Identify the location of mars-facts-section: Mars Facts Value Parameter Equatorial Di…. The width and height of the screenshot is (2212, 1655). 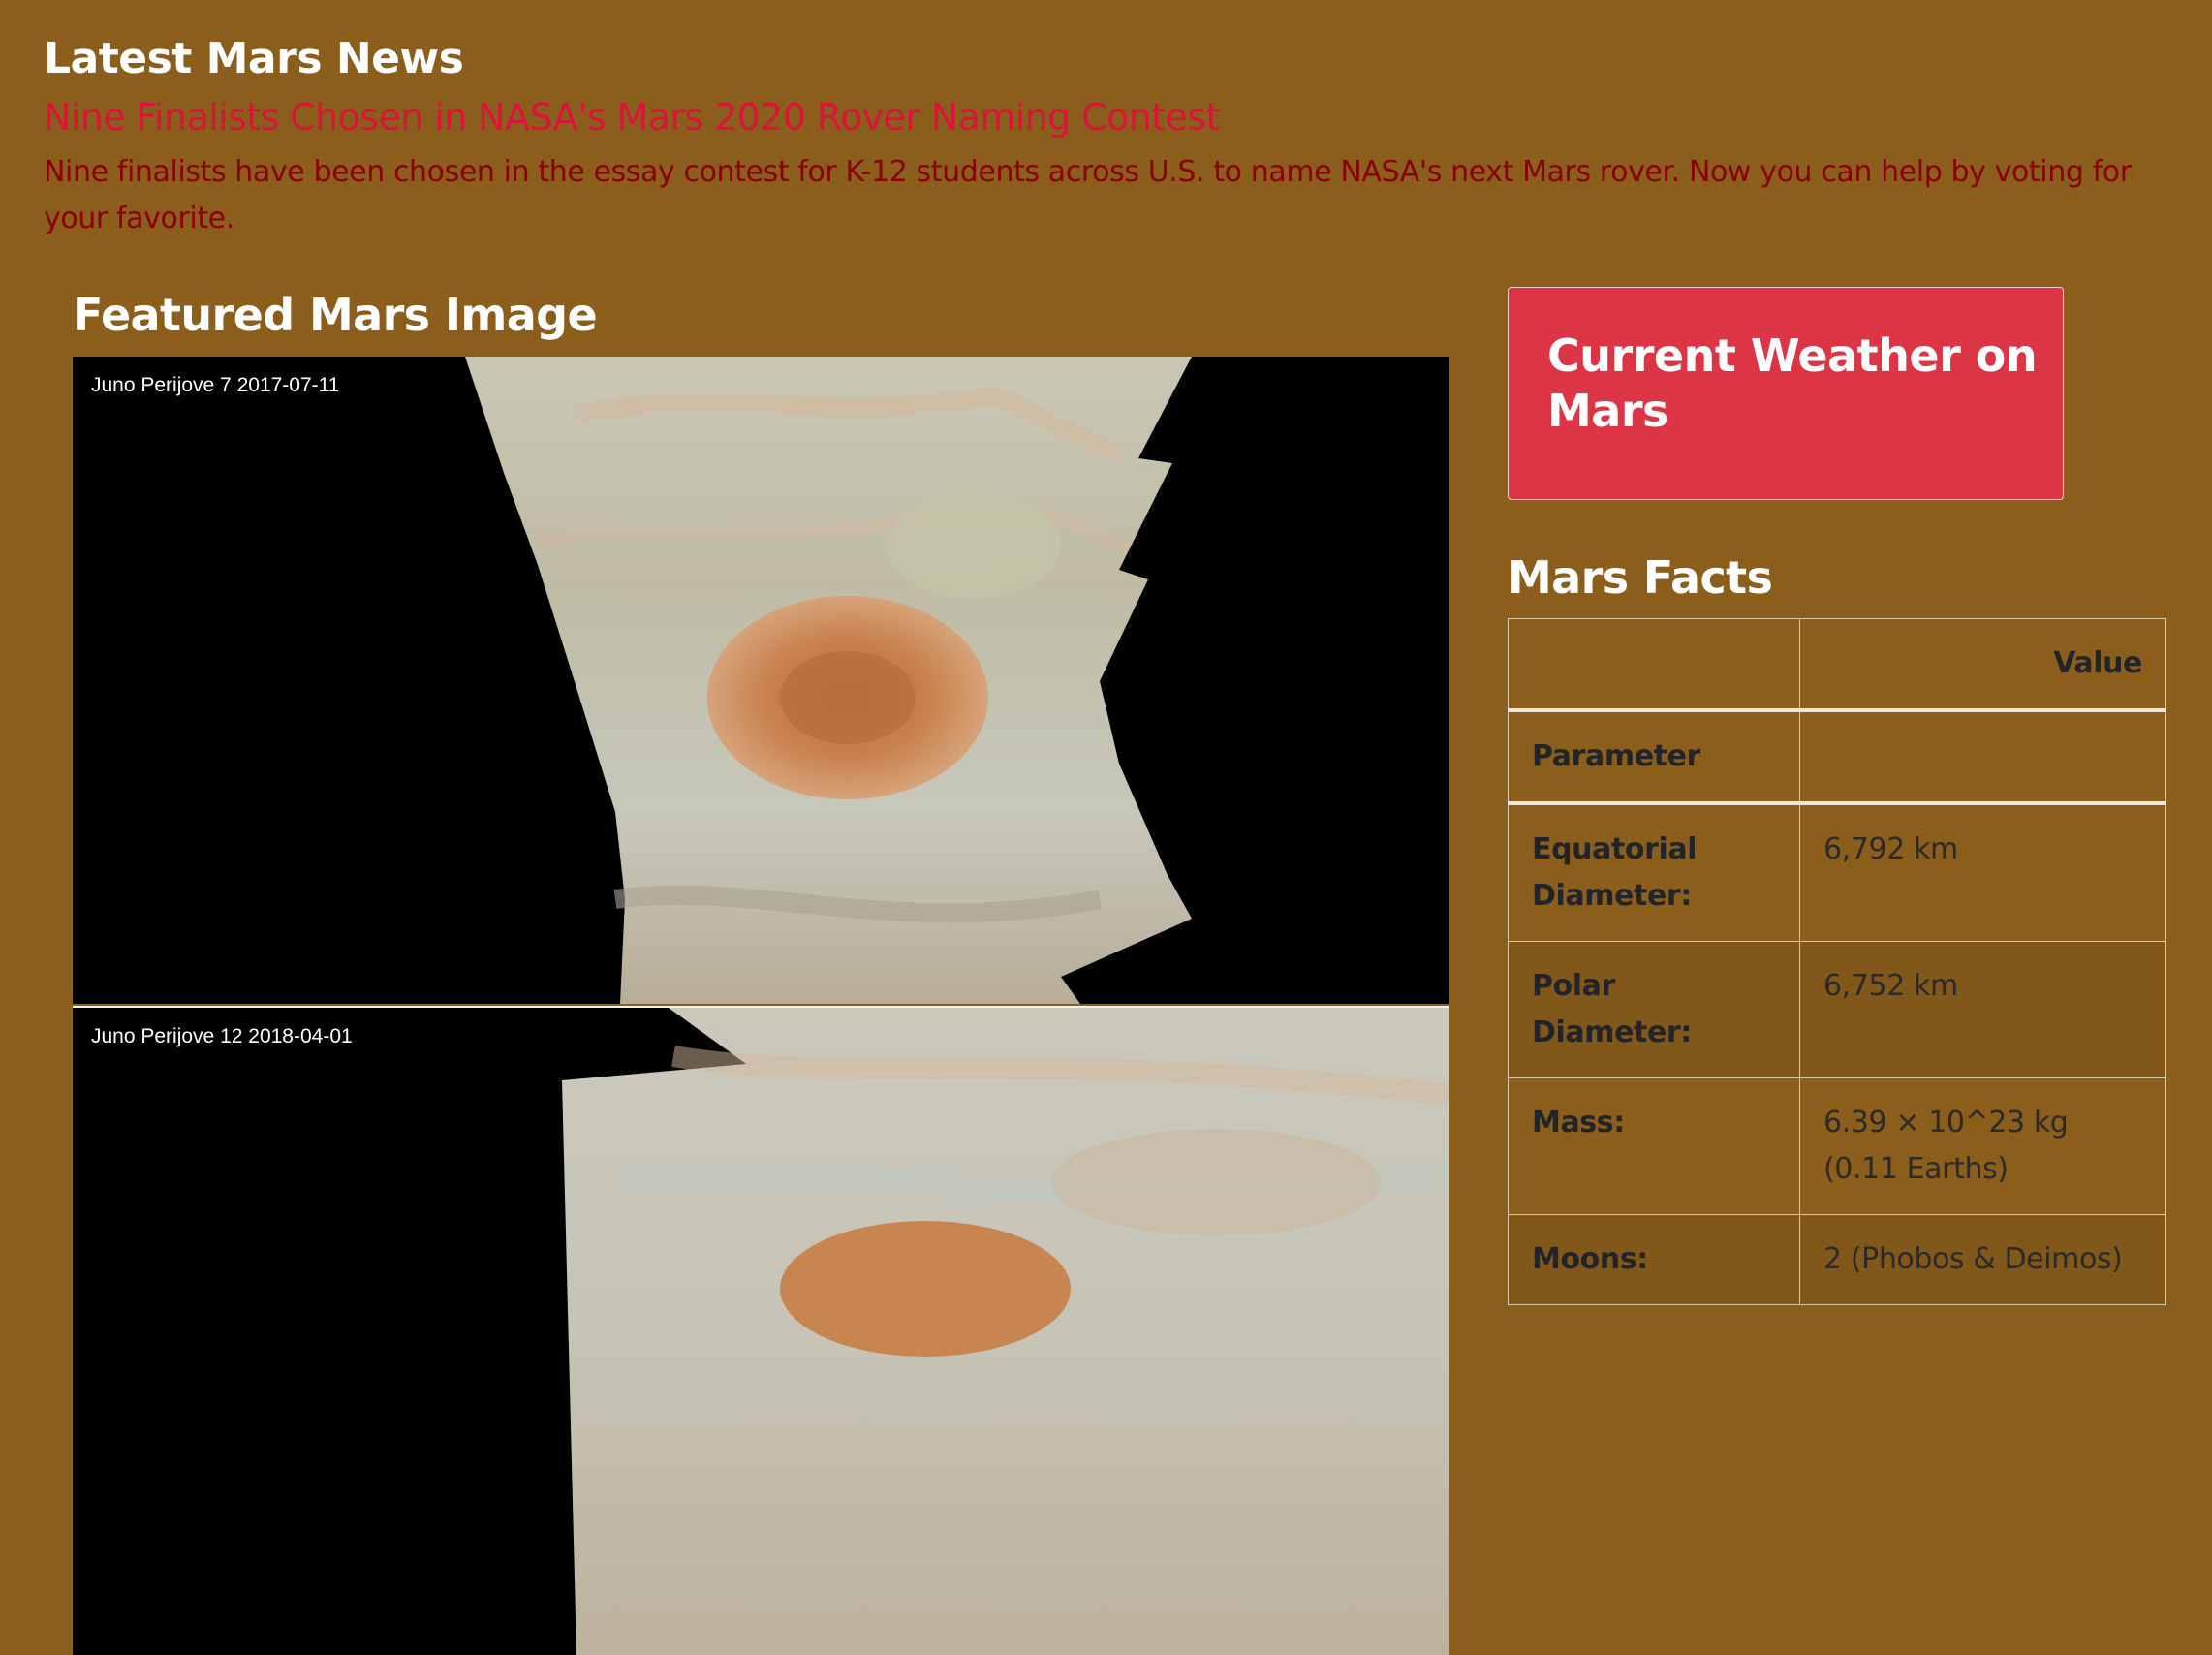
(1837, 925).